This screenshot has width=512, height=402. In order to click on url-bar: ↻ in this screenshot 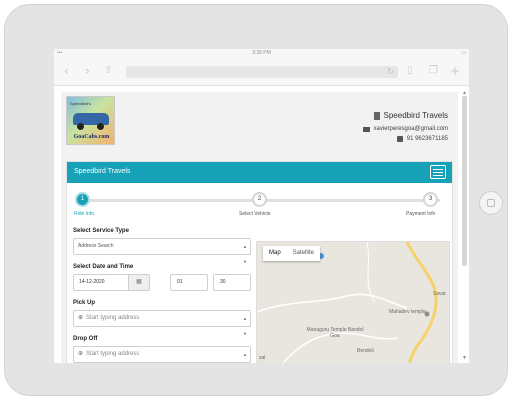, I will do `click(262, 72)`.